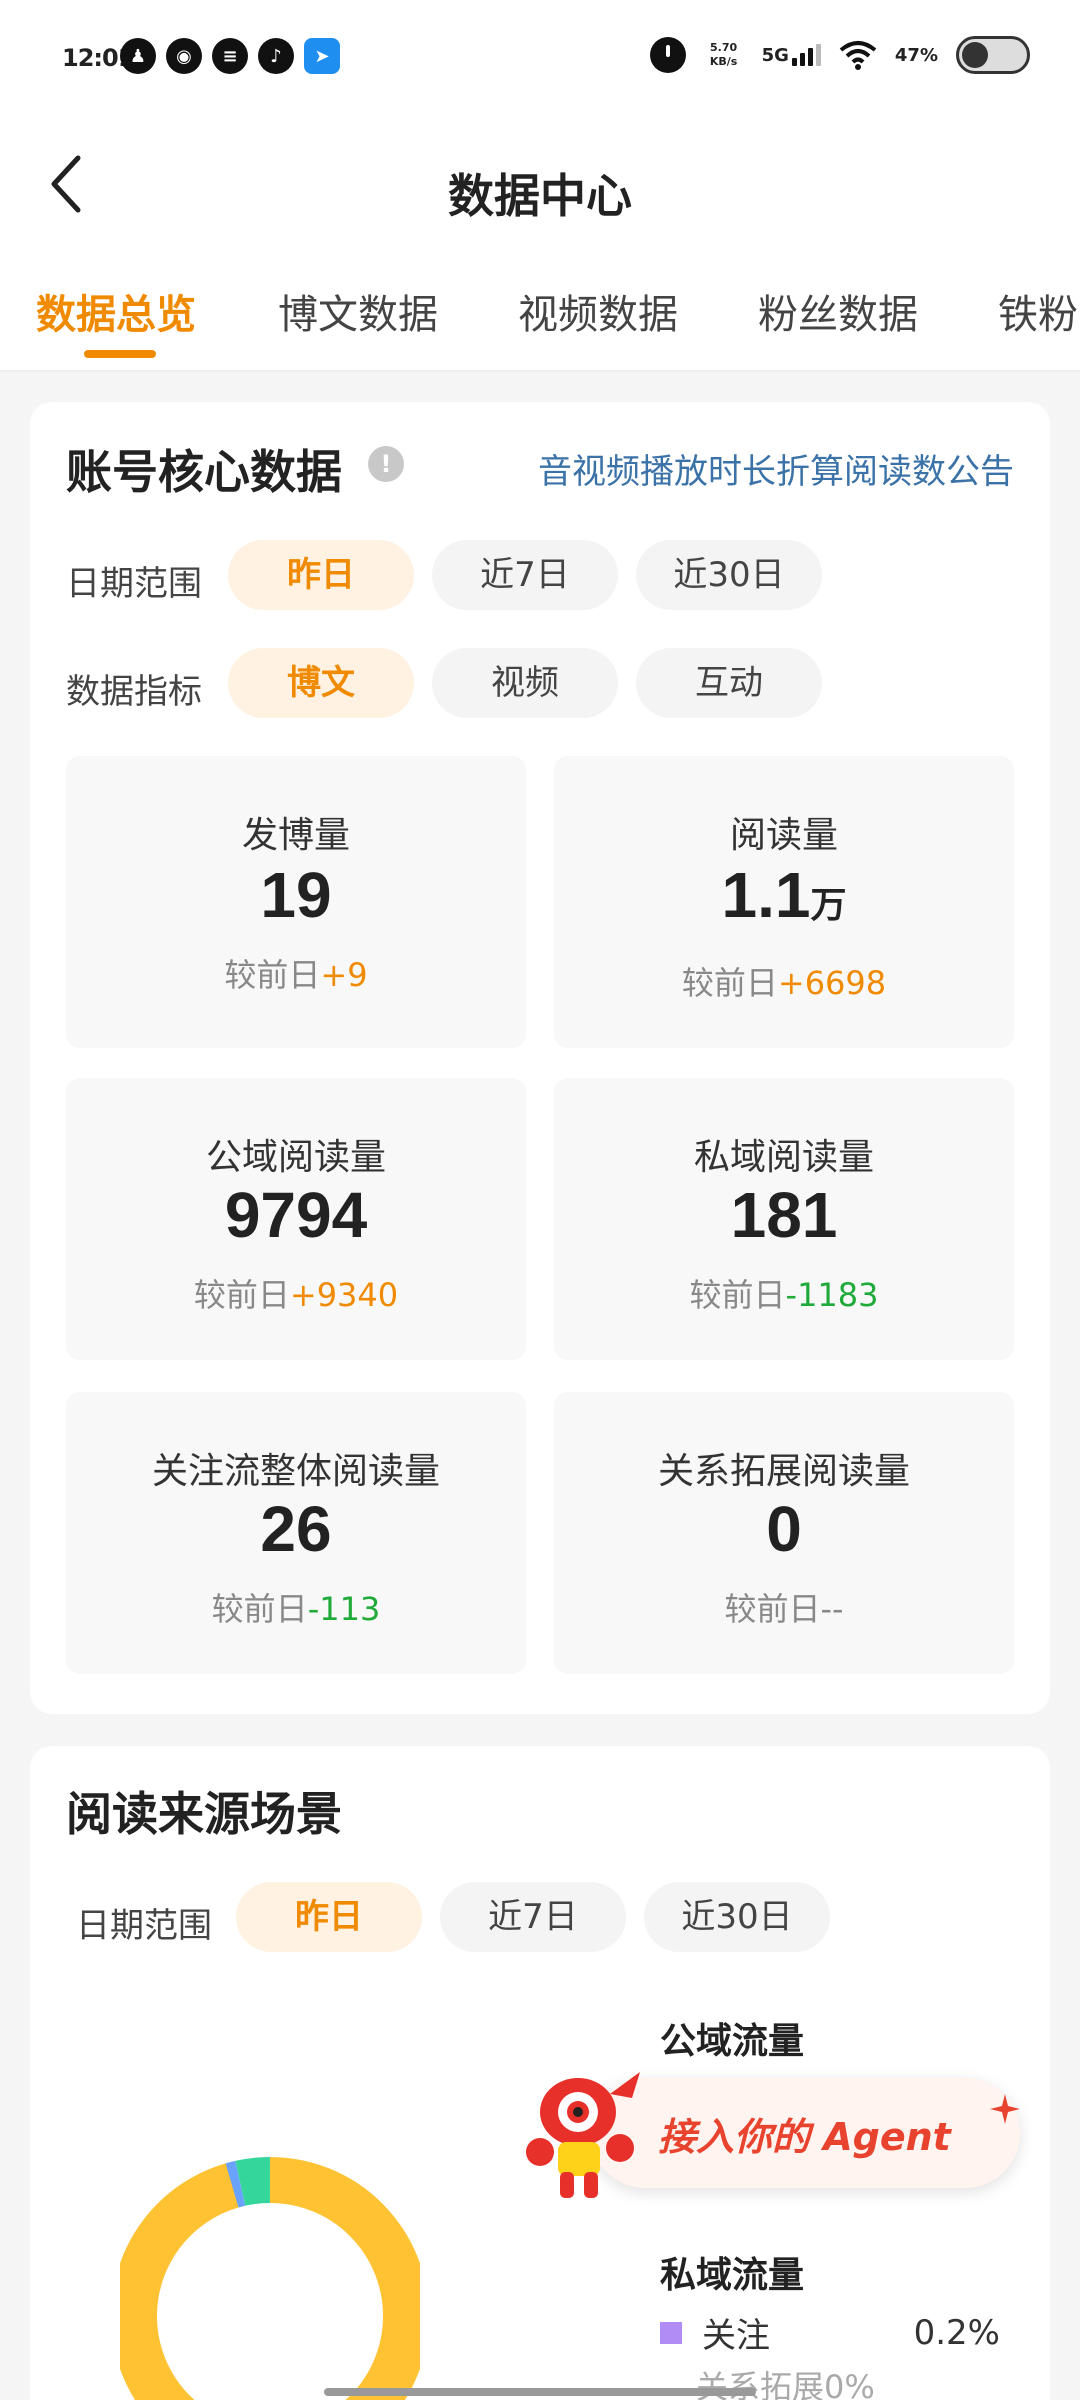 This screenshot has height=2400, width=1080. Describe the element at coordinates (358, 311) in the screenshot. I see `tab-posts: 博文数据` at that location.